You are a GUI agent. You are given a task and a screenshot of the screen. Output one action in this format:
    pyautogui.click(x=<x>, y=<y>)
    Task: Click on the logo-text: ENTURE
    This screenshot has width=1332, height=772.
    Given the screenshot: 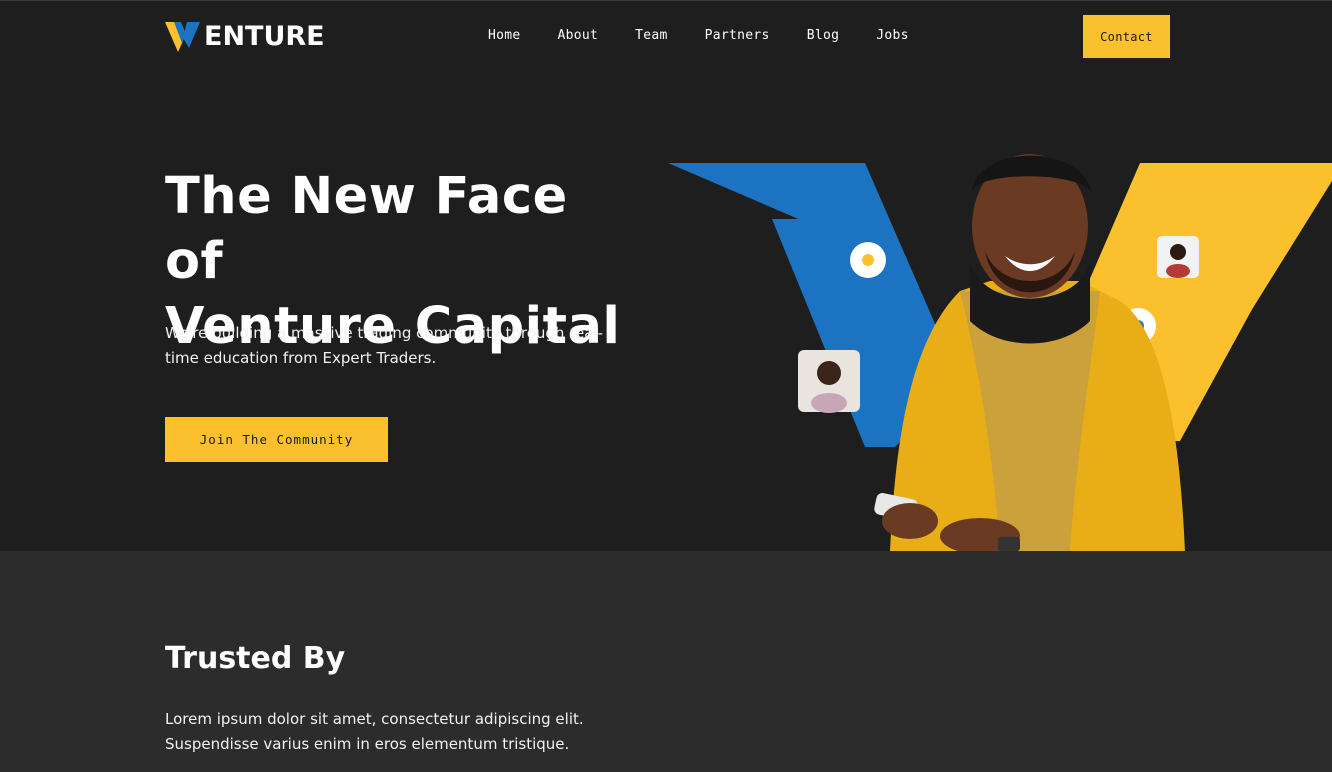 What is the action you would take?
    pyautogui.click(x=264, y=36)
    